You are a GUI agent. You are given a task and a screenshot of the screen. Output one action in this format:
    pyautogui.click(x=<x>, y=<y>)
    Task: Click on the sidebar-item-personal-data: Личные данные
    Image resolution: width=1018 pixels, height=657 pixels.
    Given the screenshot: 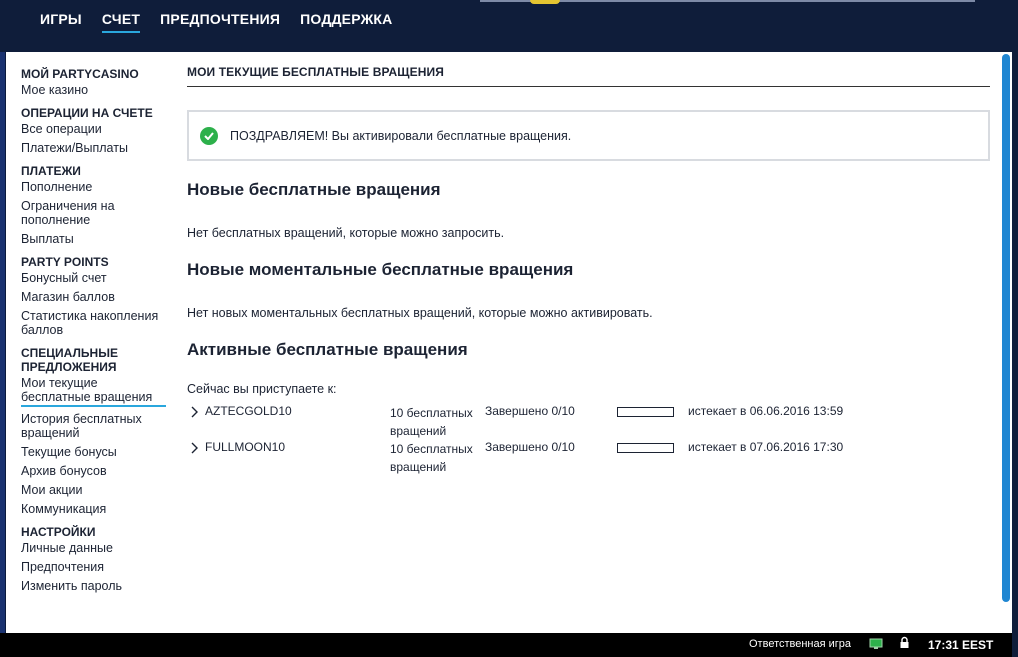 What is the action you would take?
    pyautogui.click(x=96, y=548)
    